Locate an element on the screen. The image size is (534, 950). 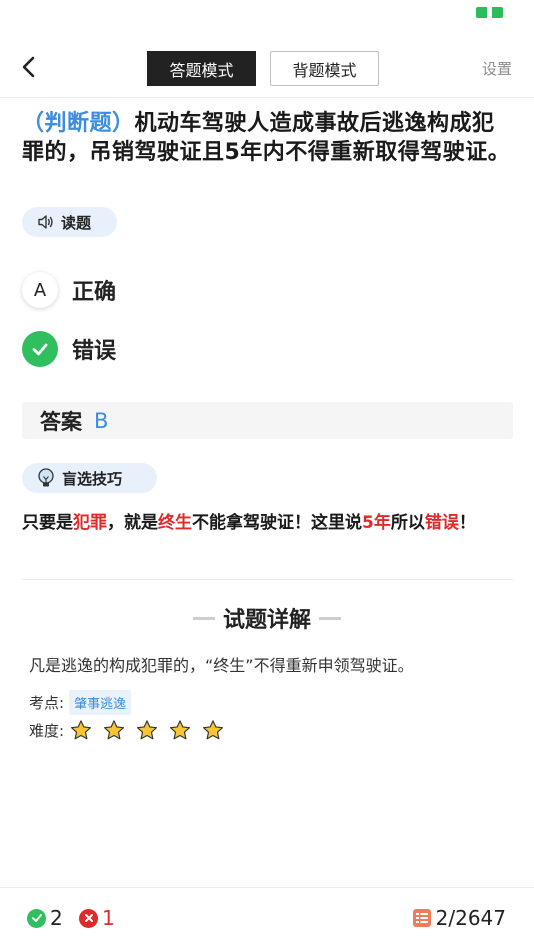
nav-divider is located at coordinates (267, 97).